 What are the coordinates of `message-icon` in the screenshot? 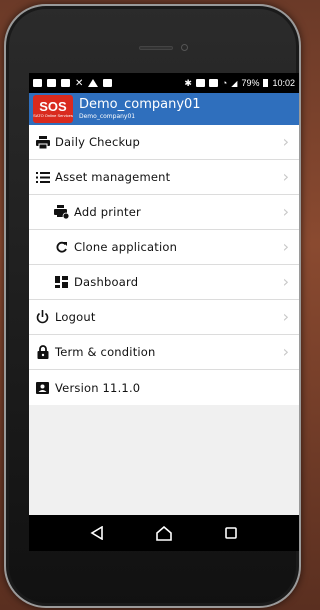 It's located at (37, 83).